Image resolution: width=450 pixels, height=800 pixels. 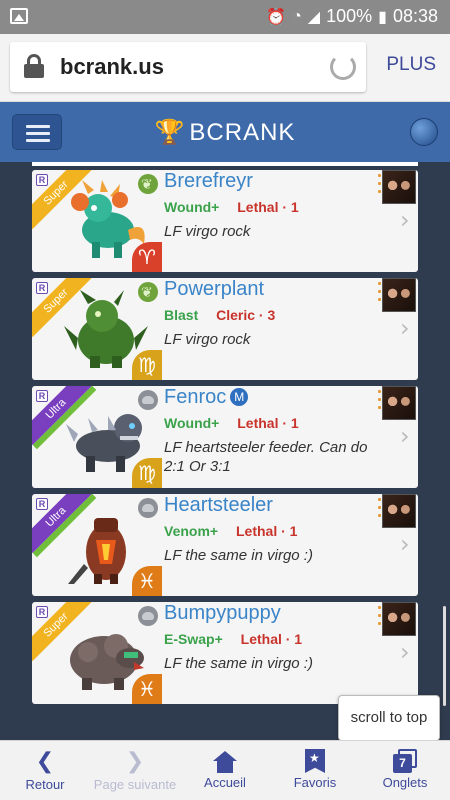 What do you see at coordinates (382, 17) in the screenshot?
I see `battery-icon: ▮` at bounding box center [382, 17].